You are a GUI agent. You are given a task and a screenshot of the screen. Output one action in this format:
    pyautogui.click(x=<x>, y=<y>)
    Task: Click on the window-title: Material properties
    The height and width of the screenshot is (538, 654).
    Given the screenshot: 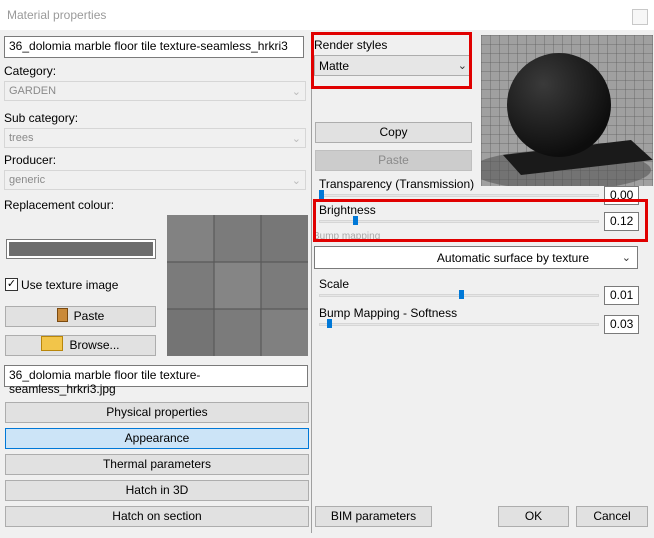 What is the action you would take?
    pyautogui.click(x=57, y=15)
    